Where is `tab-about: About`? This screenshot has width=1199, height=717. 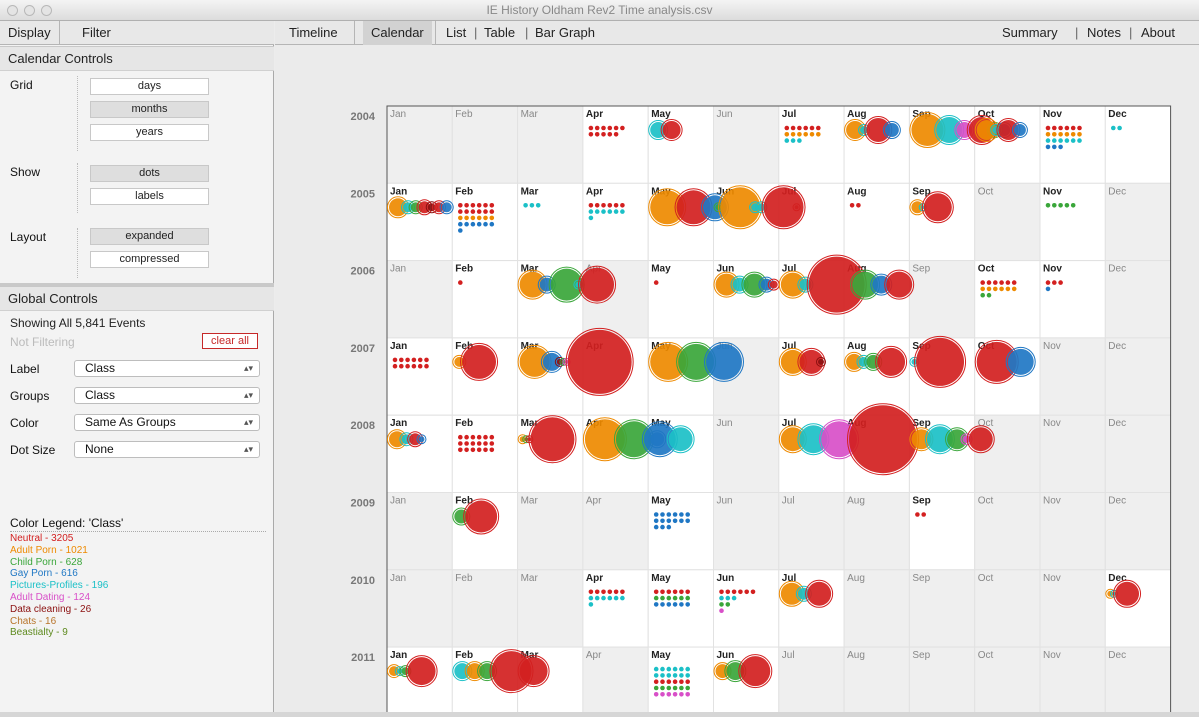 tab-about: About is located at coordinates (1158, 33).